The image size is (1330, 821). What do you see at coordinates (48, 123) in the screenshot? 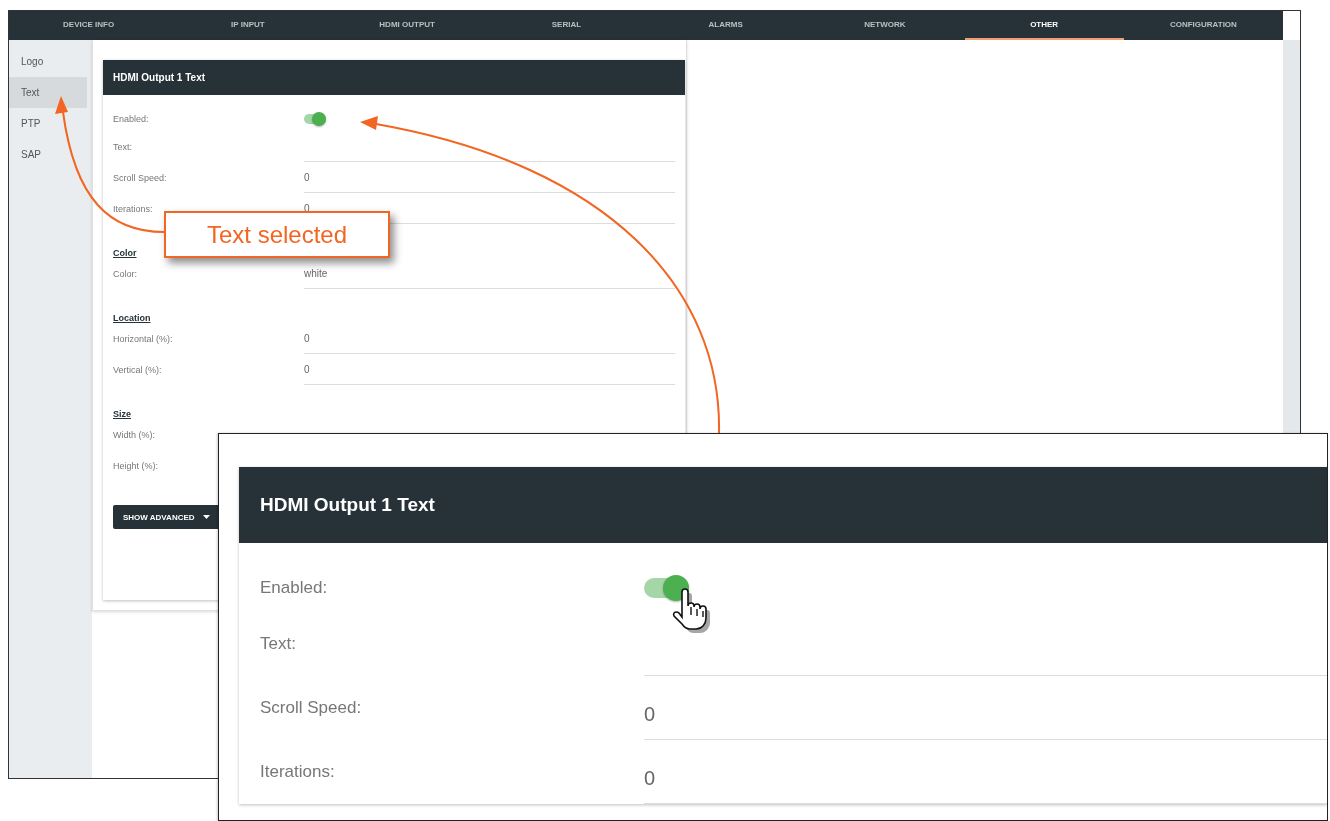
I see `sidebar-item: PTP` at bounding box center [48, 123].